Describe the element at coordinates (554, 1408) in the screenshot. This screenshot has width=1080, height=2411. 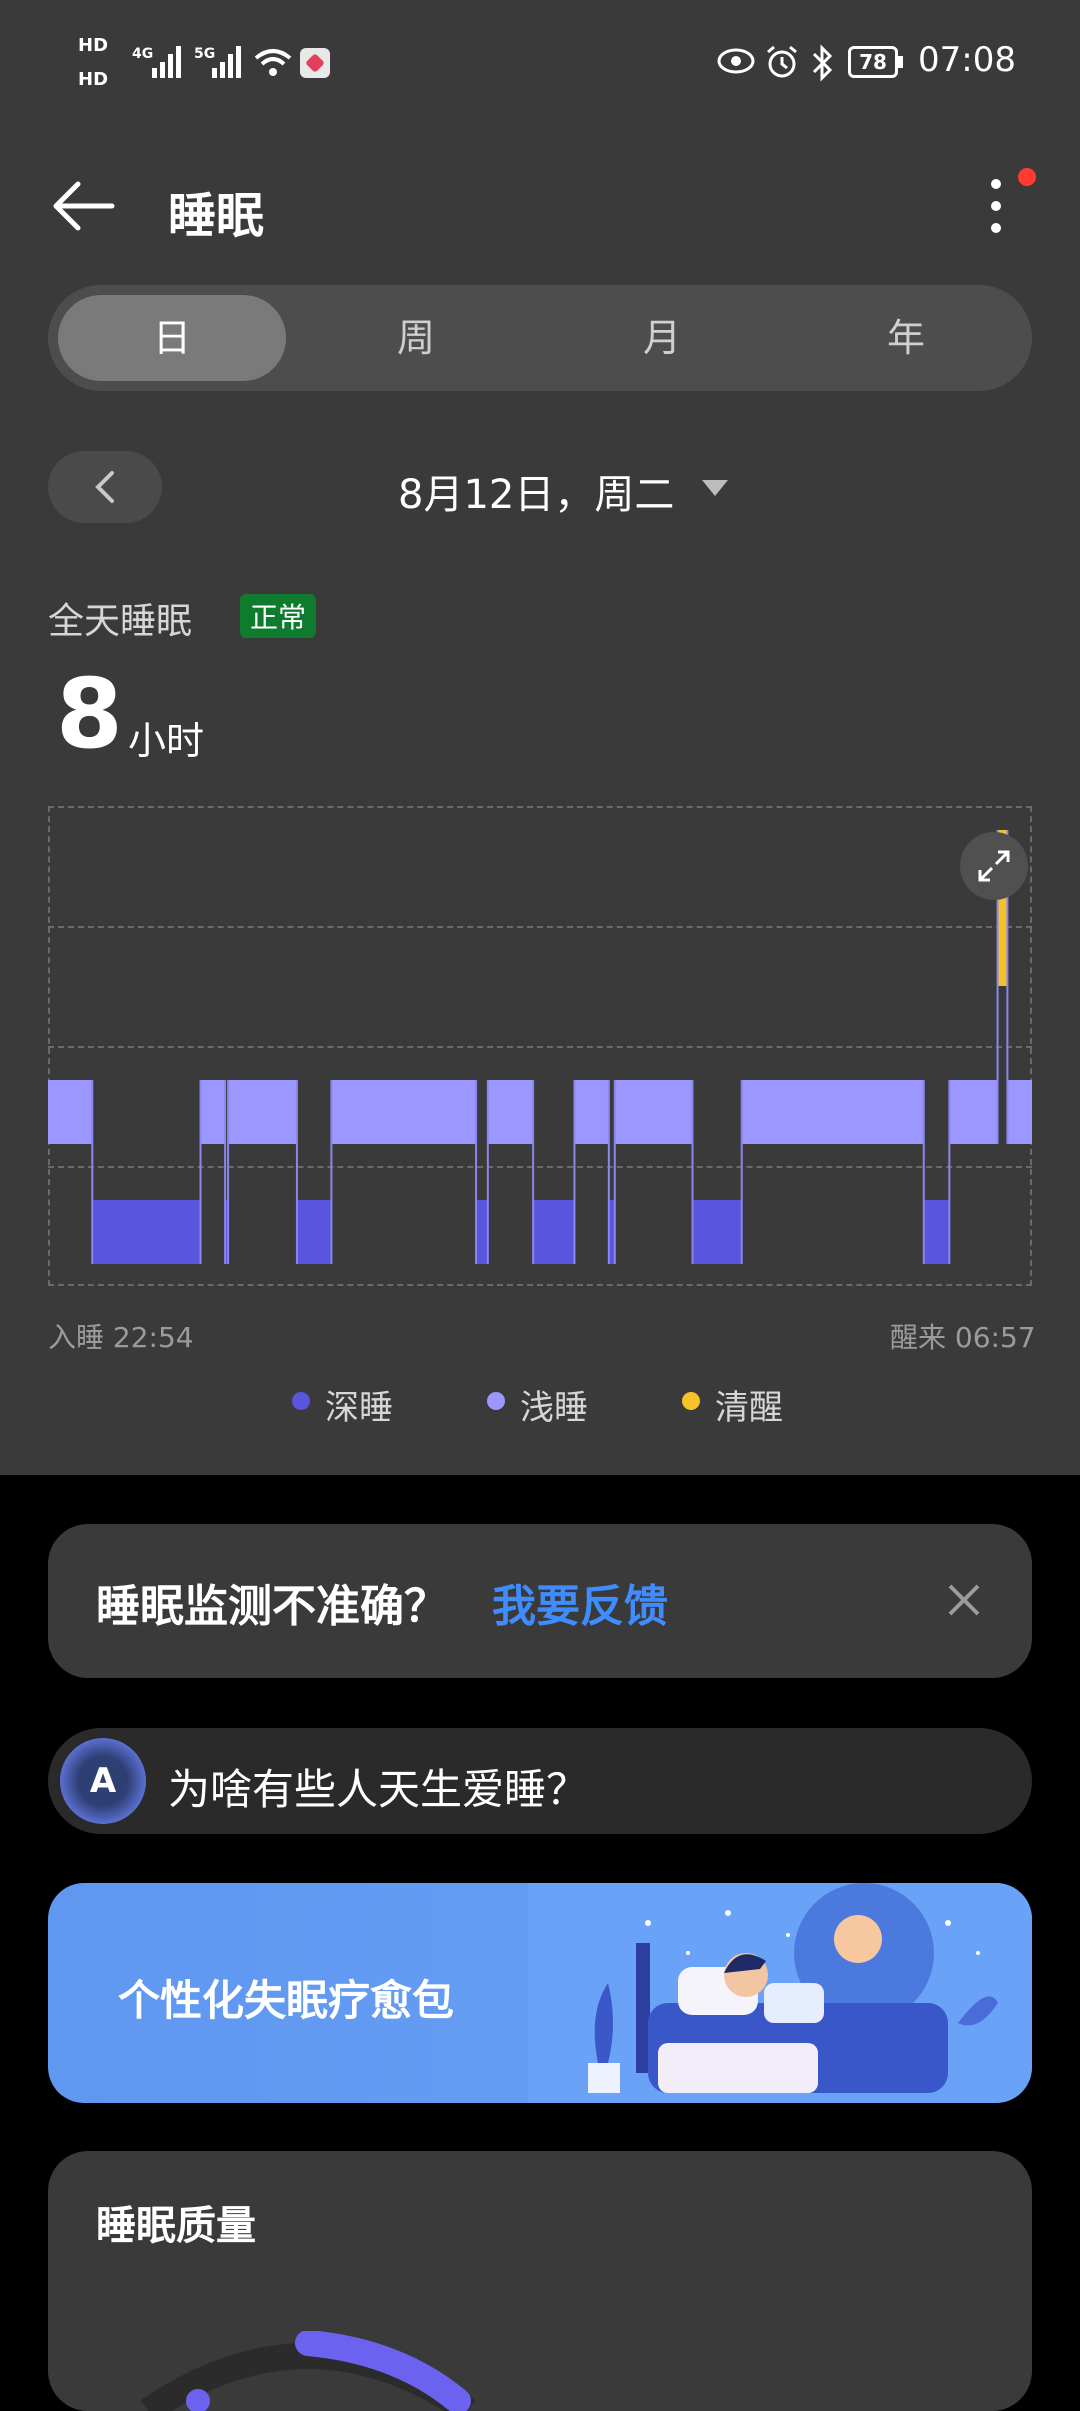
I see `legend-light: 浅睡` at that location.